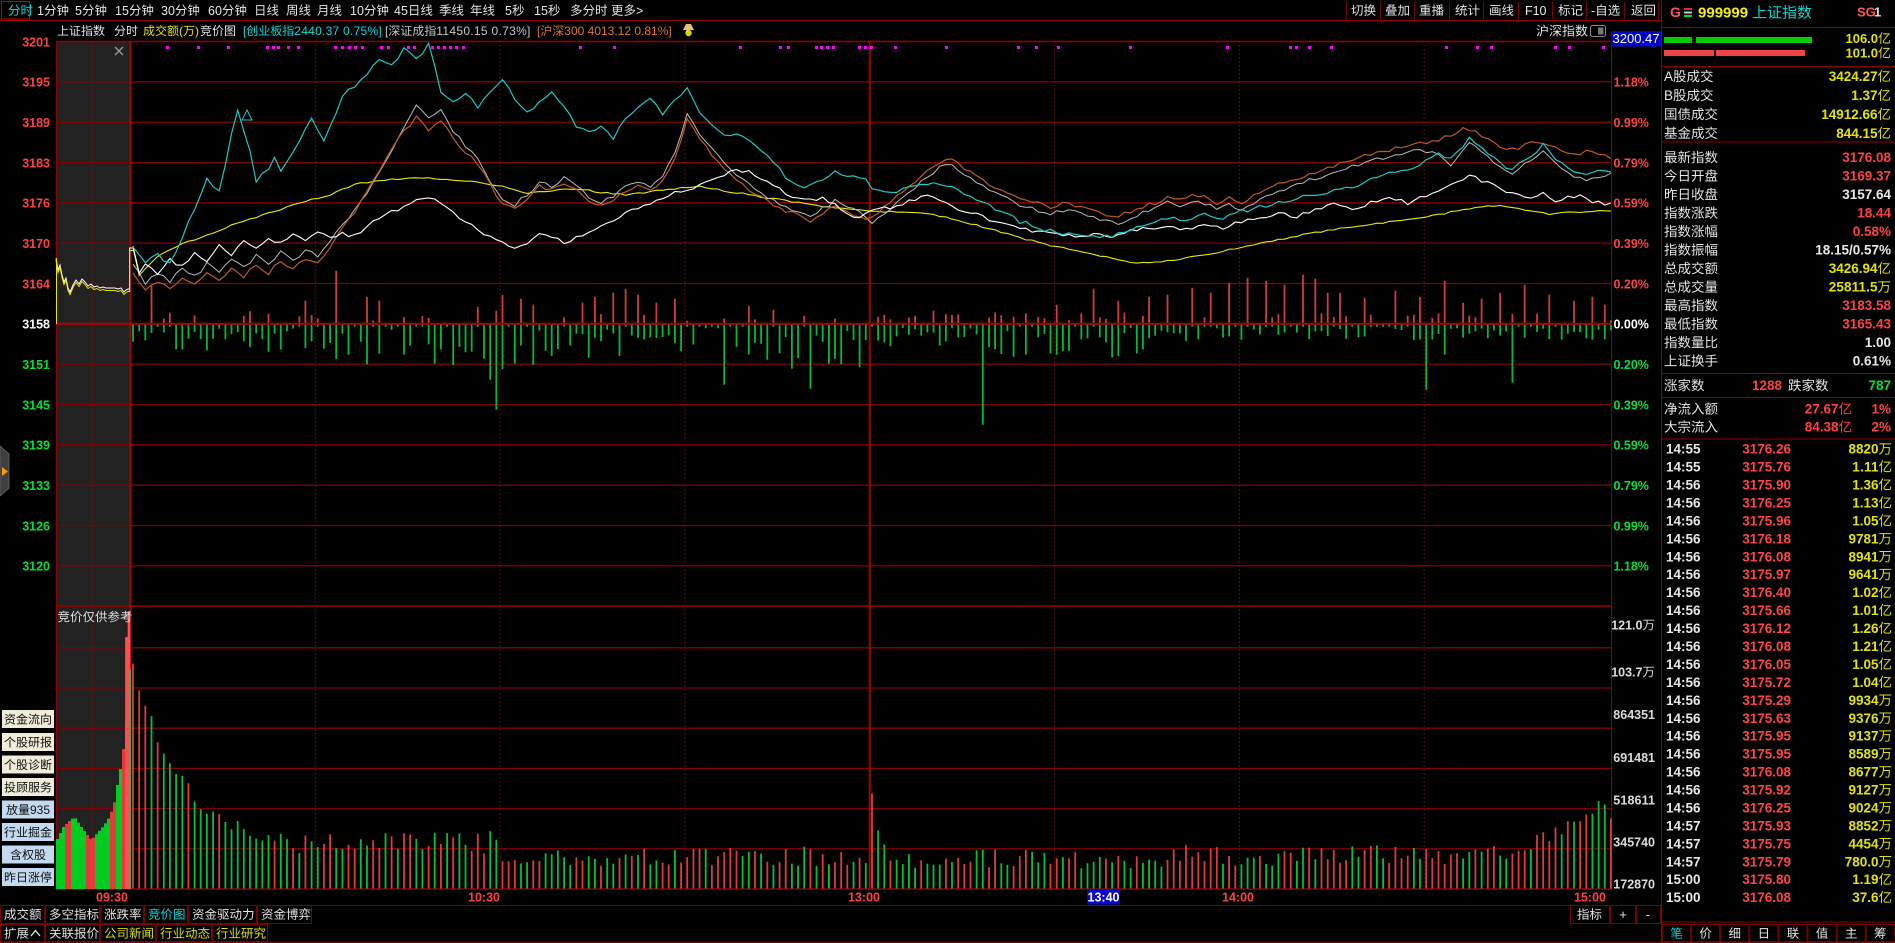 Image resolution: width=1895 pixels, height=943 pixels. Describe the element at coordinates (1631, 446) in the screenshot. I see `svg-text: 0.59%` at that location.